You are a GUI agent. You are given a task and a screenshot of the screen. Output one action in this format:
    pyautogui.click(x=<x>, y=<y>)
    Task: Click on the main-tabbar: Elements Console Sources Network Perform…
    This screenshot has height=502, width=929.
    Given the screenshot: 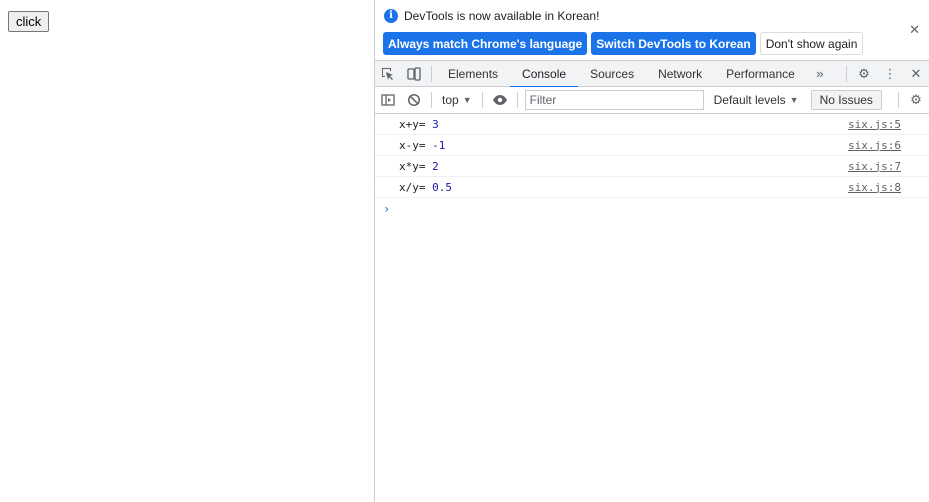 What is the action you would take?
    pyautogui.click(x=652, y=74)
    